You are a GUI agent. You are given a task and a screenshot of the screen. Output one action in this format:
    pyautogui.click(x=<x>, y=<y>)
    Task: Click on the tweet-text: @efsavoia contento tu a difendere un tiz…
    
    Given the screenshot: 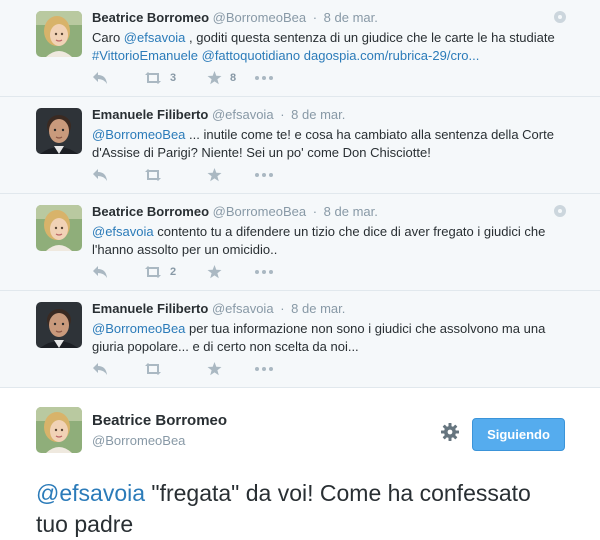 What is the action you would take?
    pyautogui.click(x=319, y=240)
    